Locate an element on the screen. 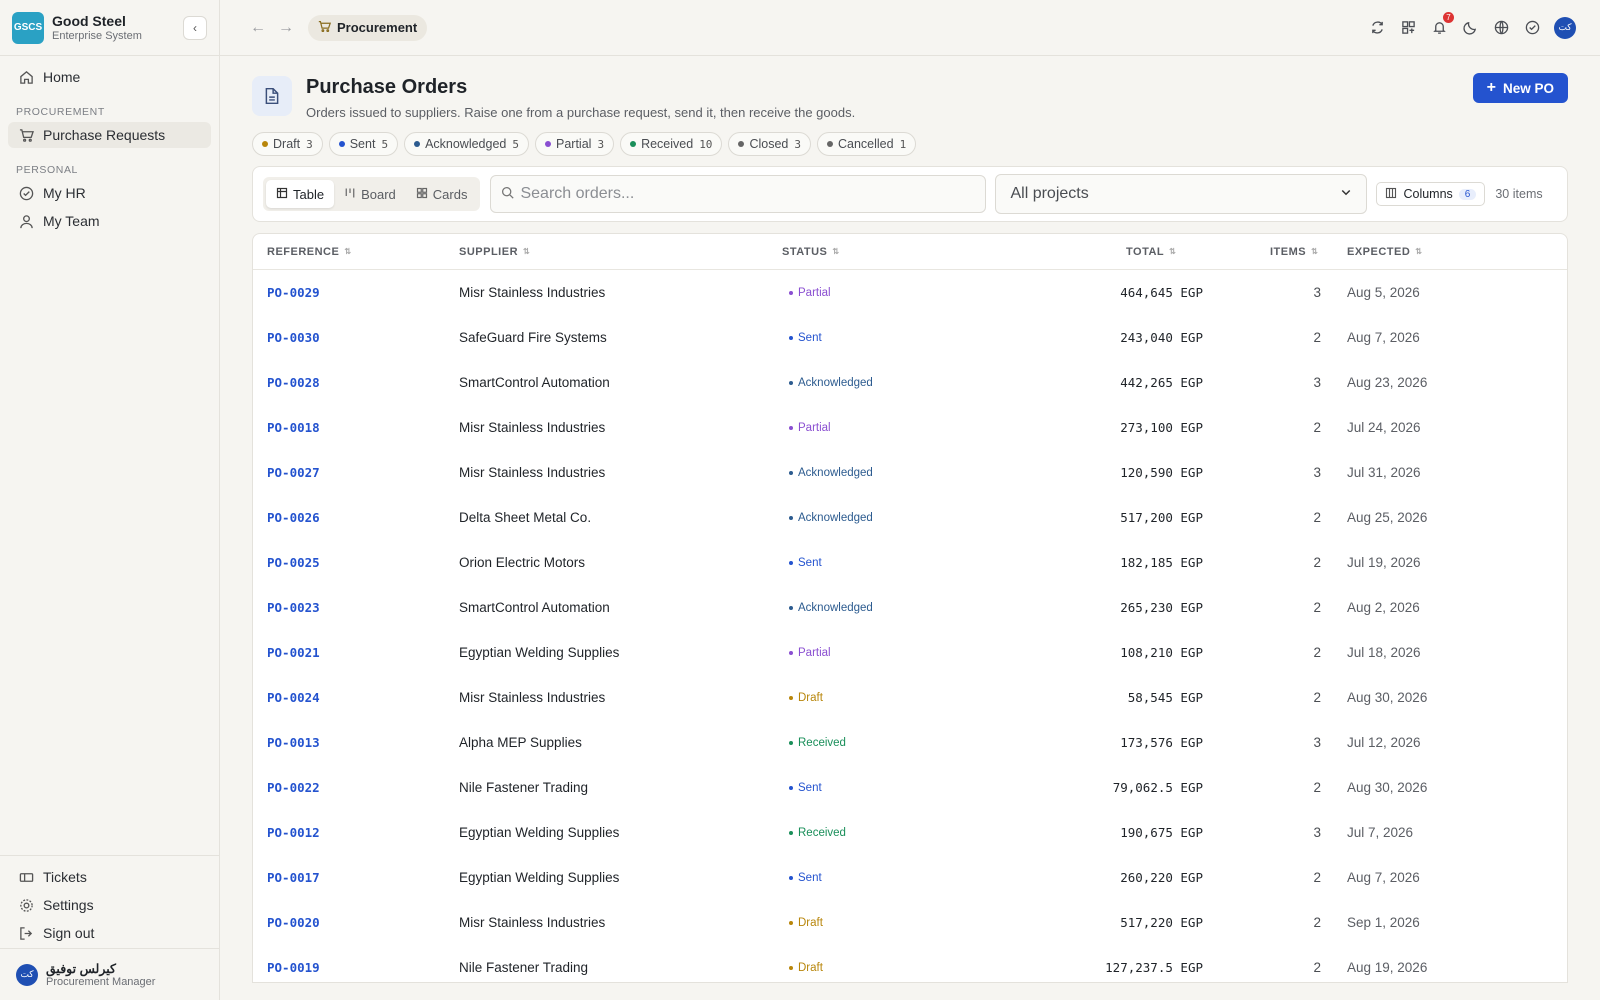 Image resolution: width=1600 pixels, height=1000 pixels. status-chip-label: Sent is located at coordinates (362, 144).